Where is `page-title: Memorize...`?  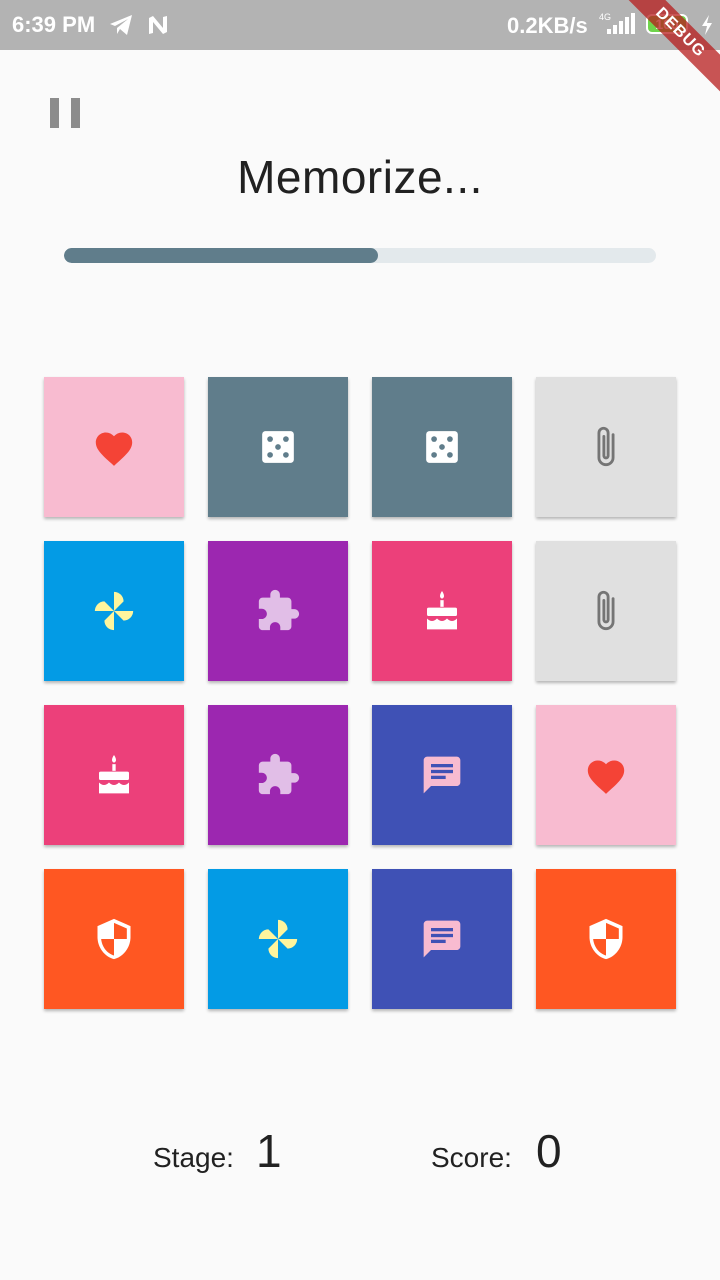 page-title: Memorize... is located at coordinates (360, 177).